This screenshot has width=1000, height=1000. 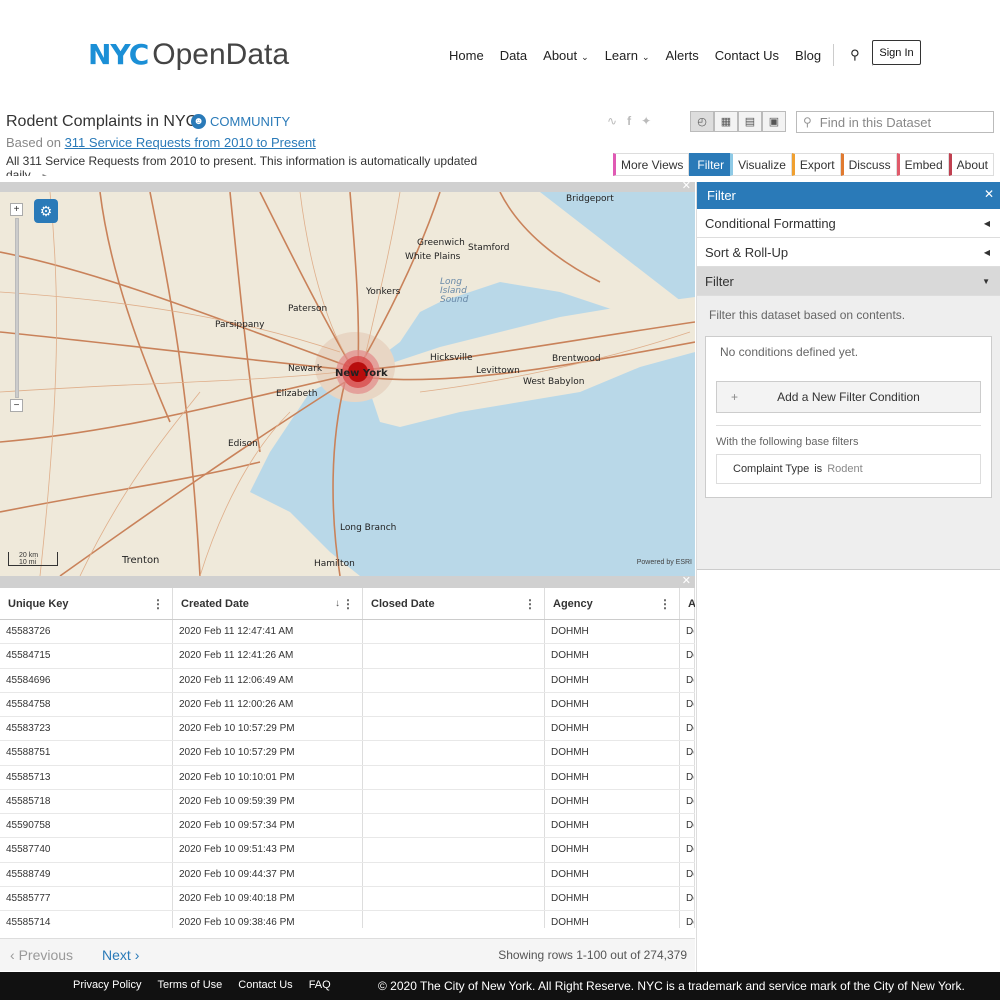 I want to click on dataset-search-input: ⚲ Find in this Dataset, so click(x=895, y=122).